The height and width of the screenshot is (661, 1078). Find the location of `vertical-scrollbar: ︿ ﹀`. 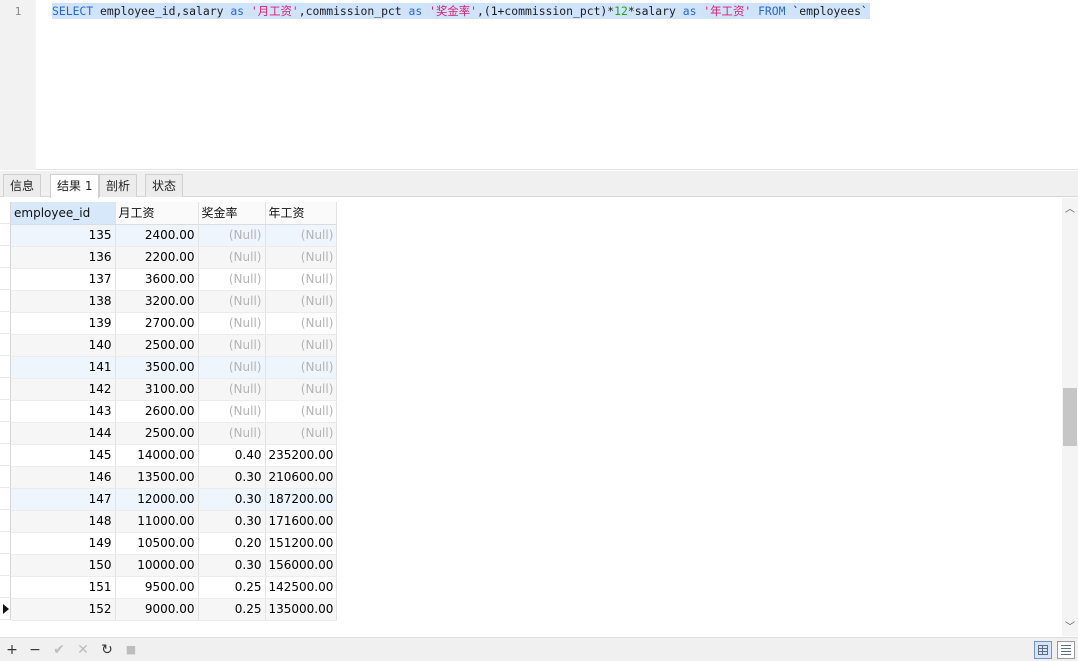

vertical-scrollbar: ︿ ﹀ is located at coordinates (1070, 417).